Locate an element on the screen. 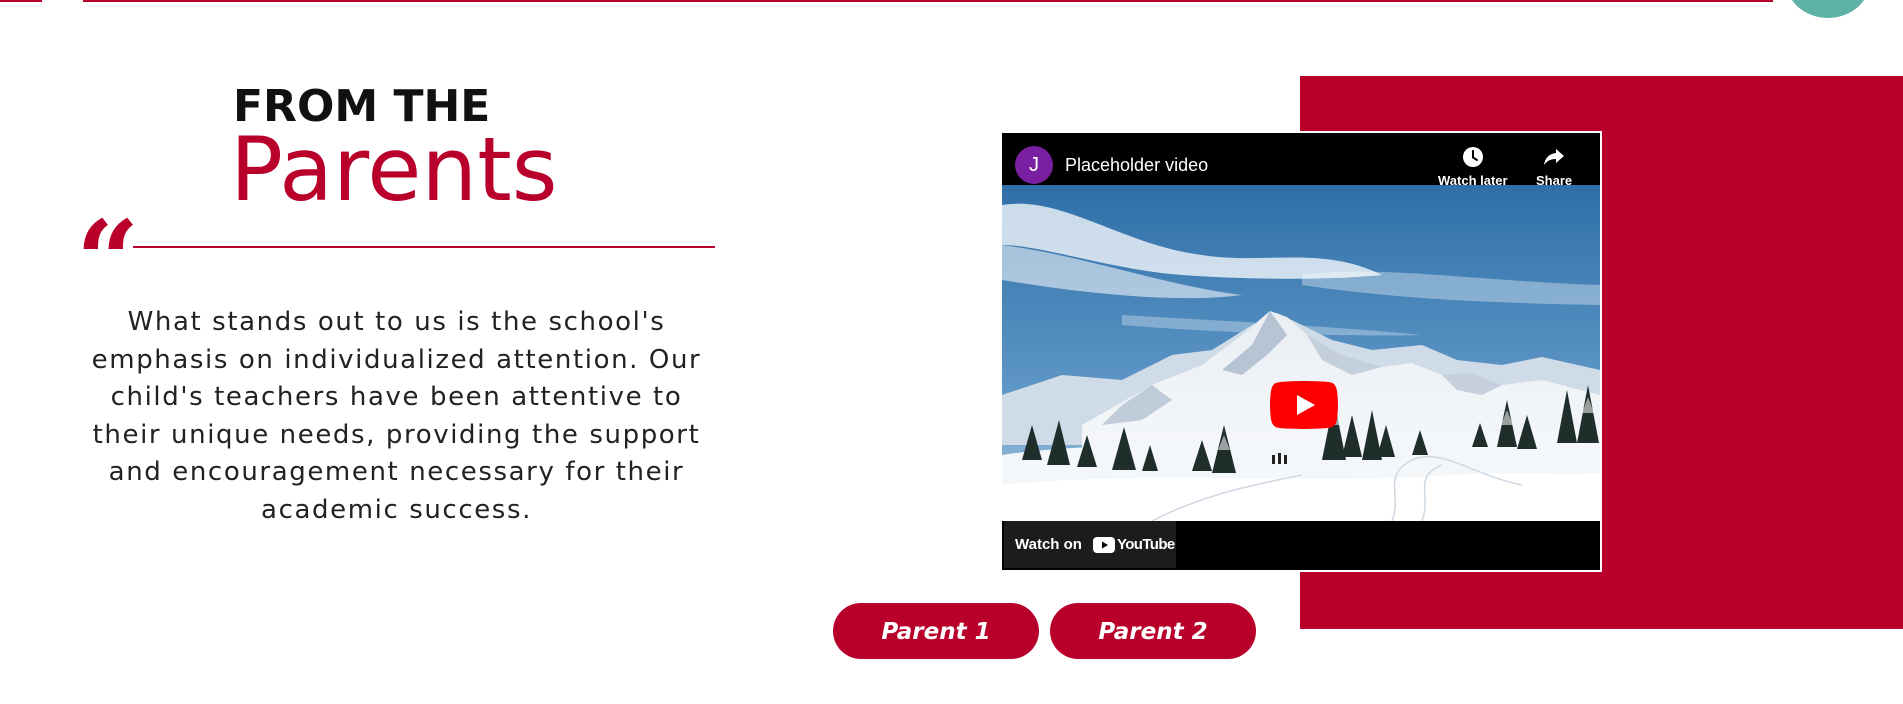  quote-divider is located at coordinates (424, 247).